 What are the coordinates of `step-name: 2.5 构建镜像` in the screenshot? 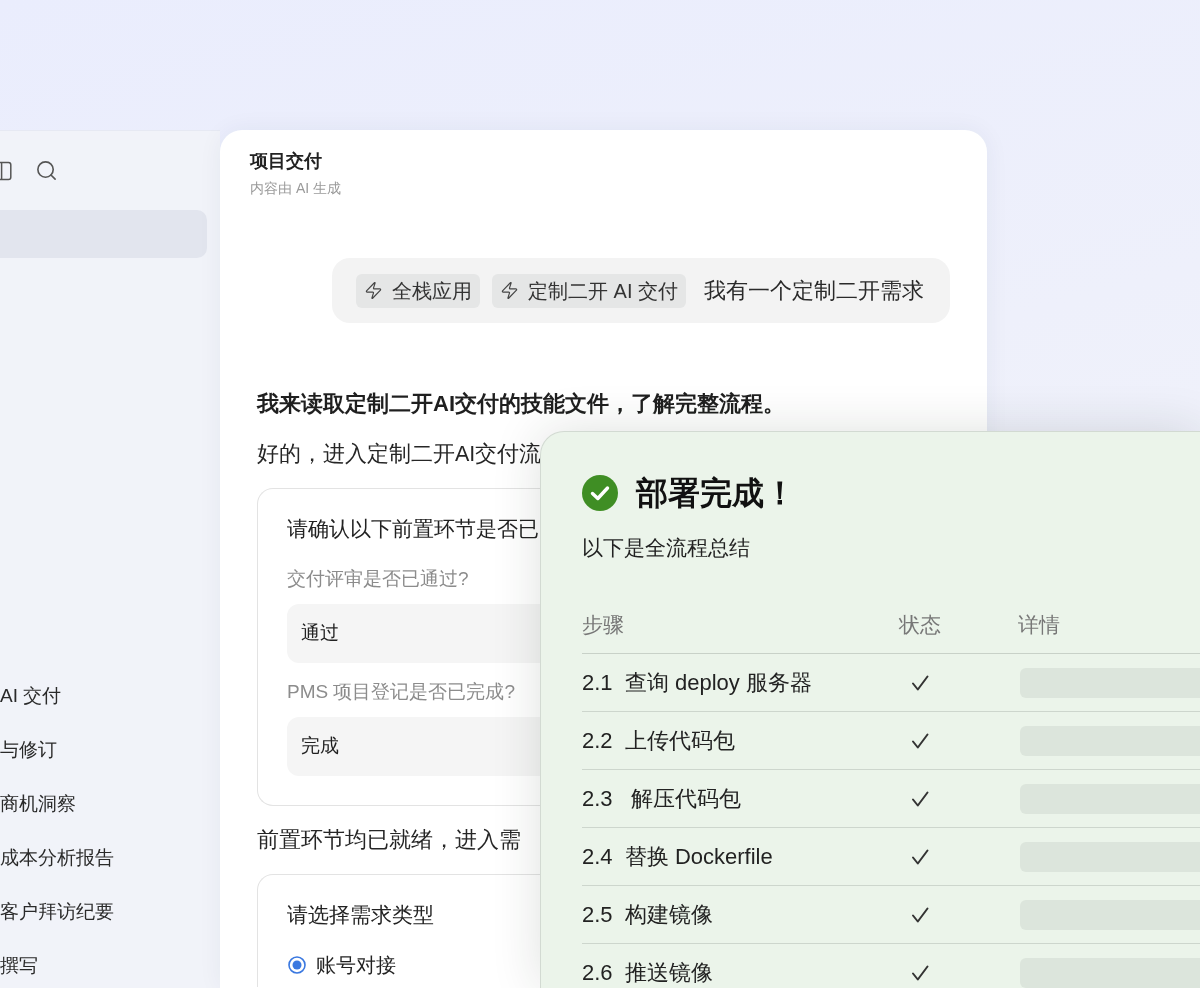 It's located at (647, 914).